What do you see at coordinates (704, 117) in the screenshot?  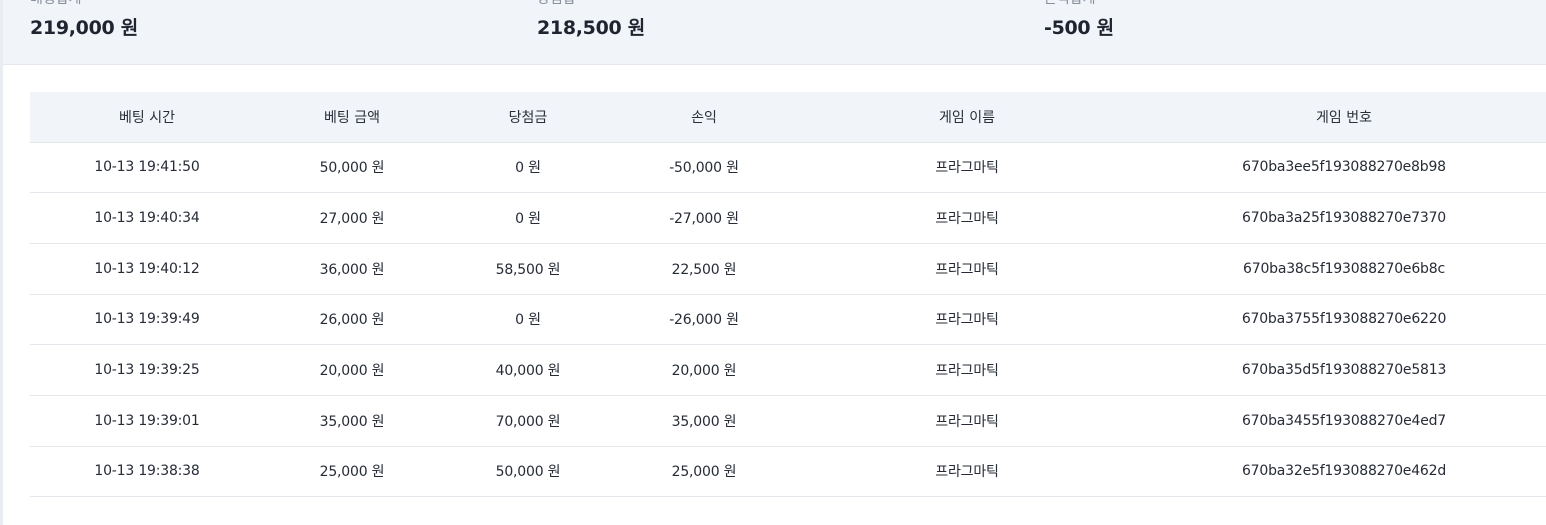 I see `header-profit: 손익` at bounding box center [704, 117].